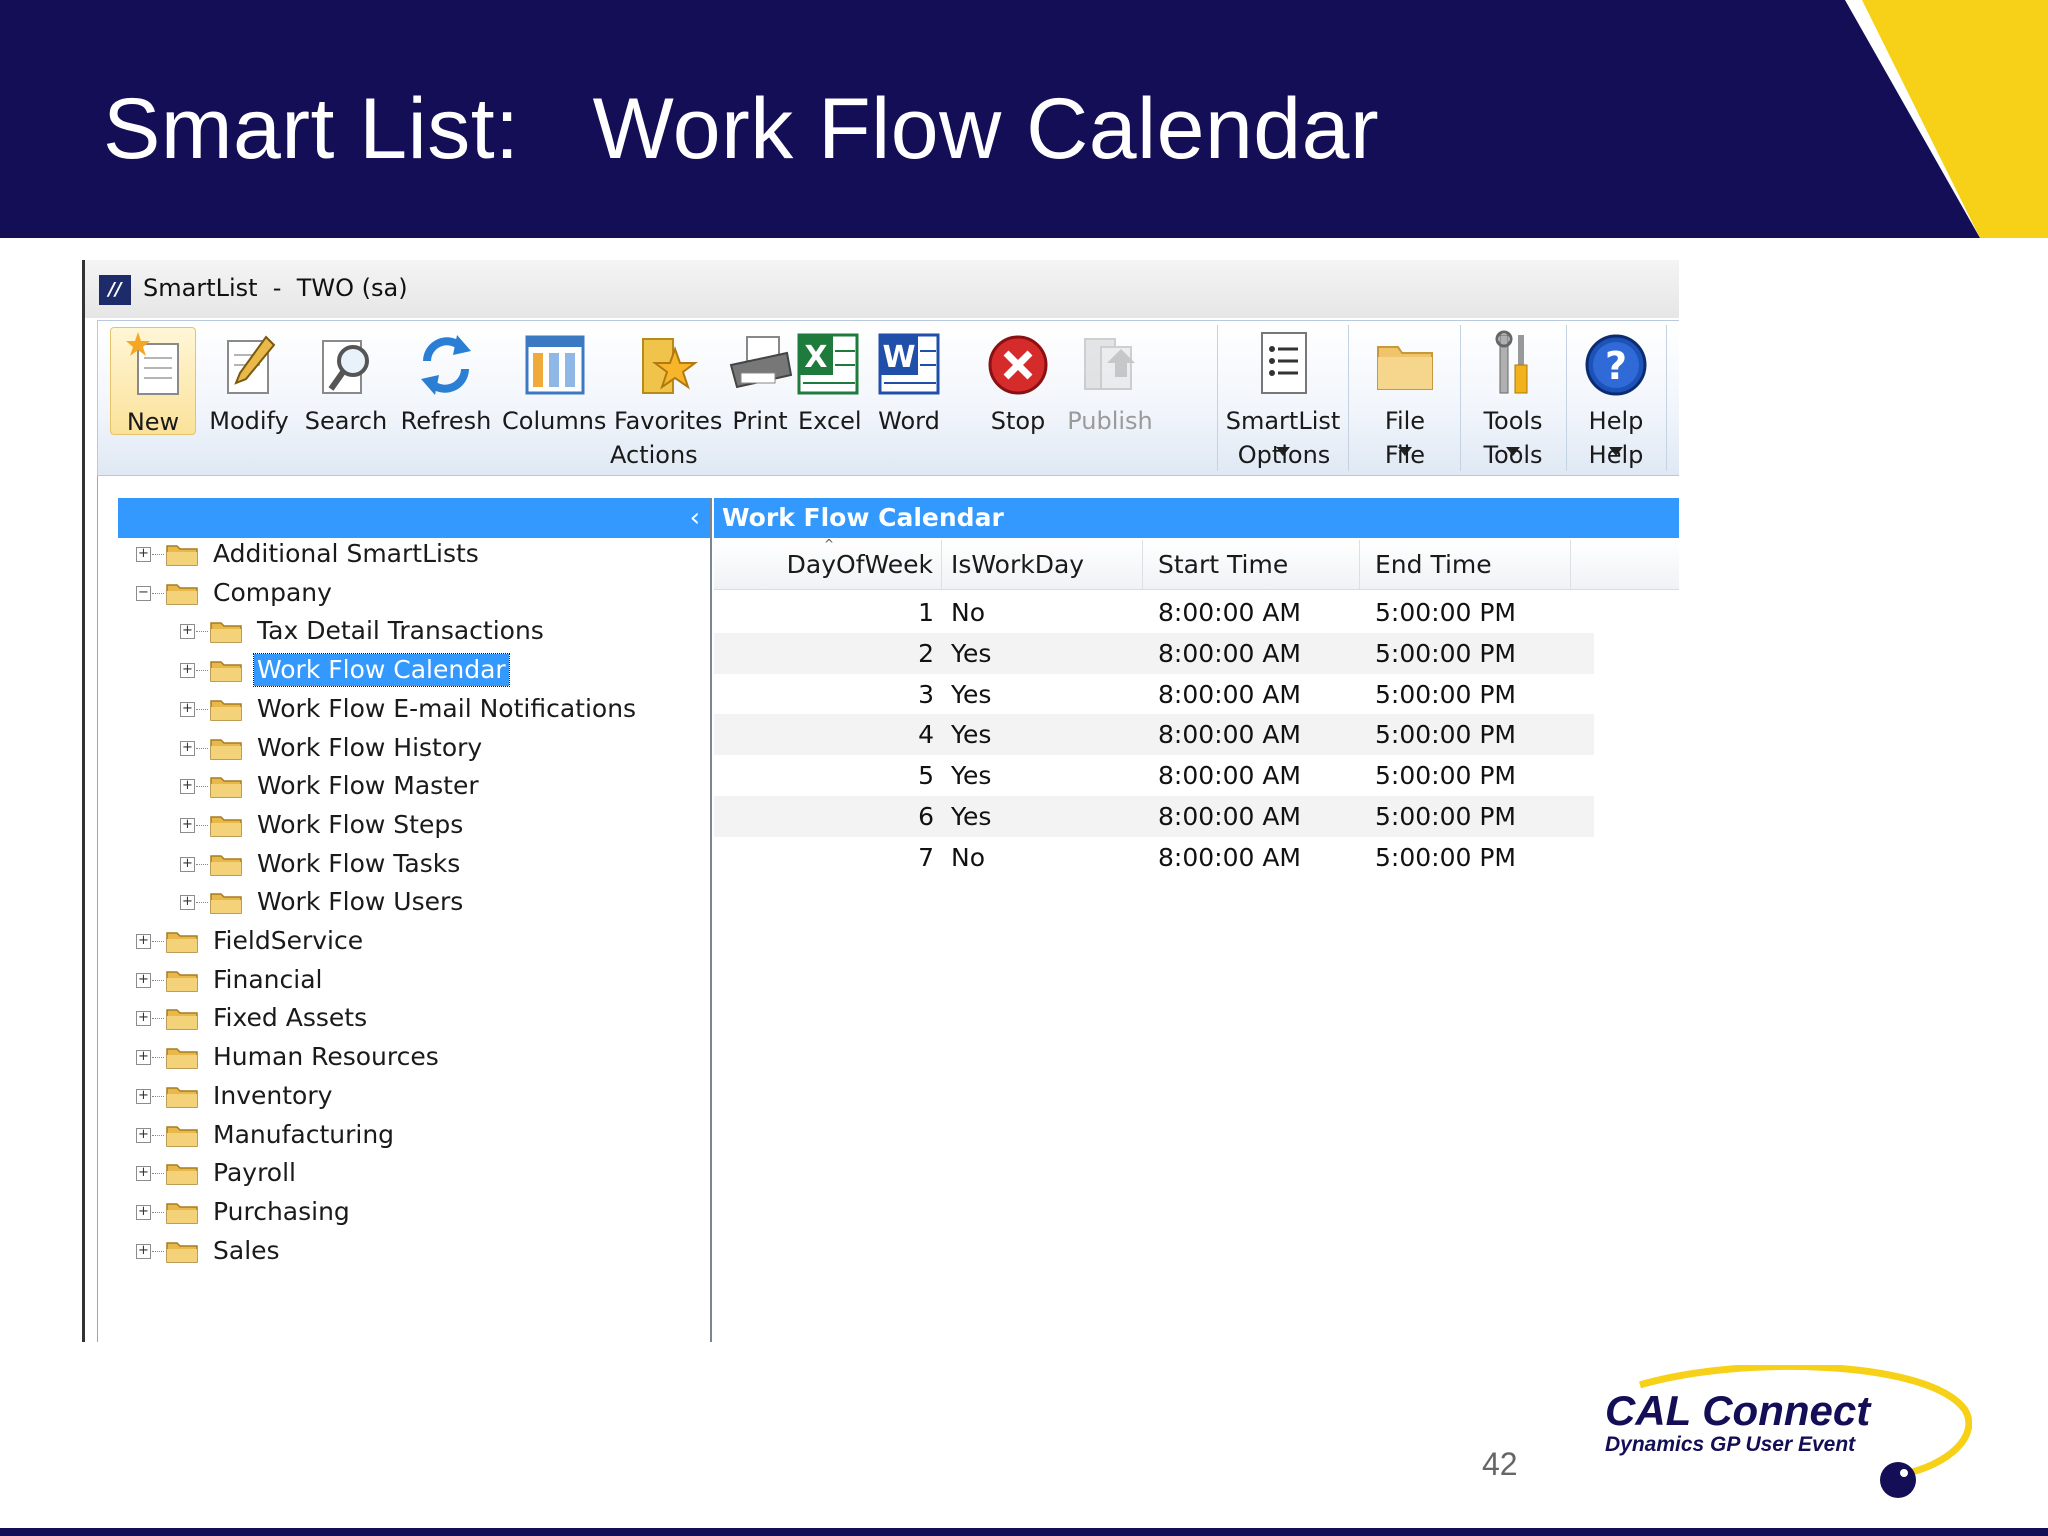 This screenshot has width=2048, height=1536. I want to click on cell-dayofweek: 2, so click(926, 653).